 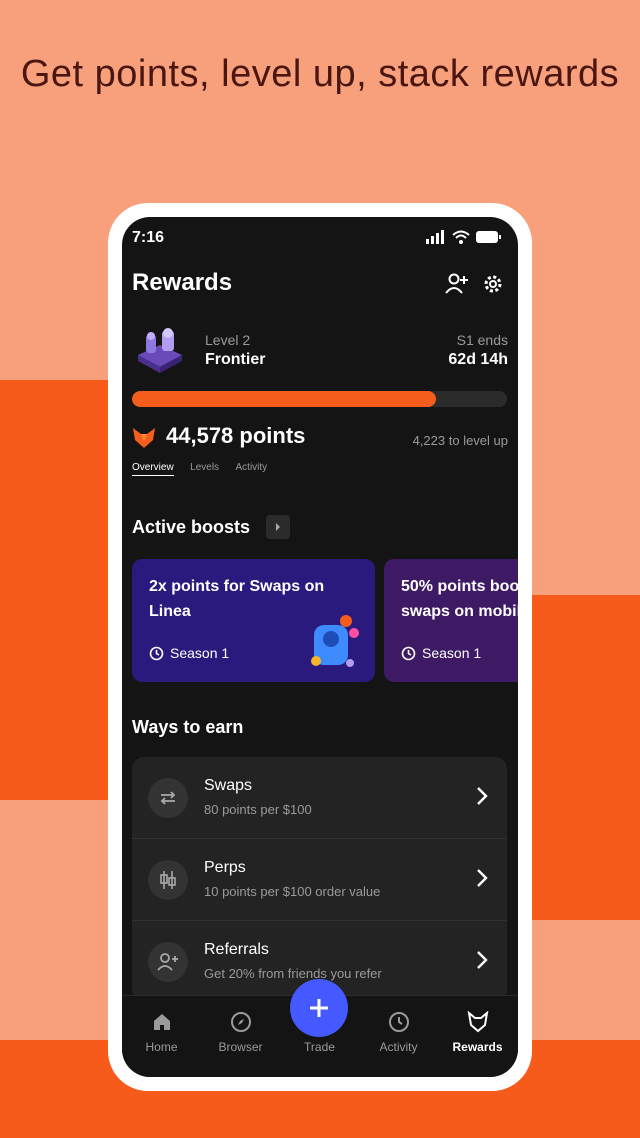 I want to click on boost-season-1: Season 1, so click(x=189, y=653).